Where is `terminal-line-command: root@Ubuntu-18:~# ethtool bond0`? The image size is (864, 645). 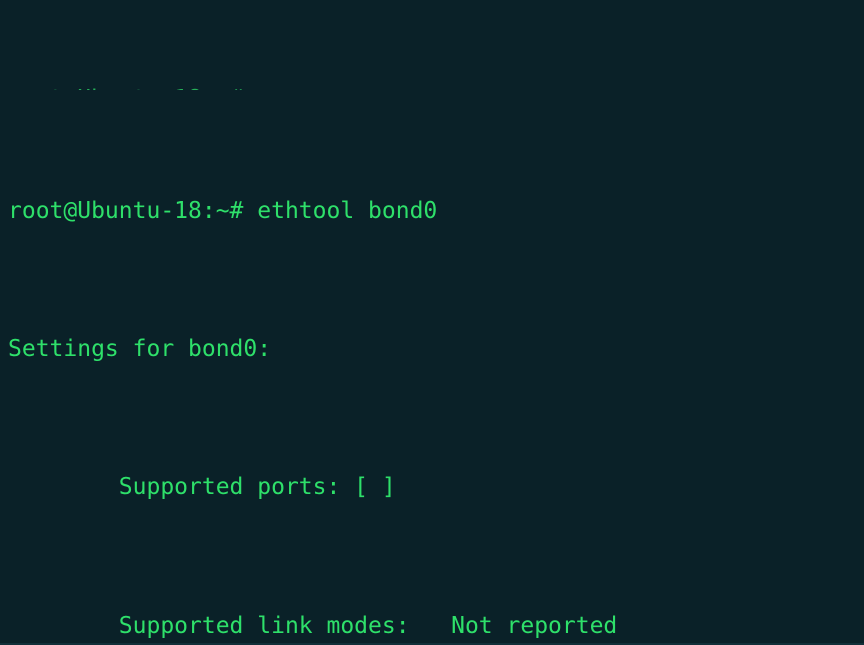 terminal-line-command: root@Ubuntu-18:~# ethtool bond0 is located at coordinates (223, 210).